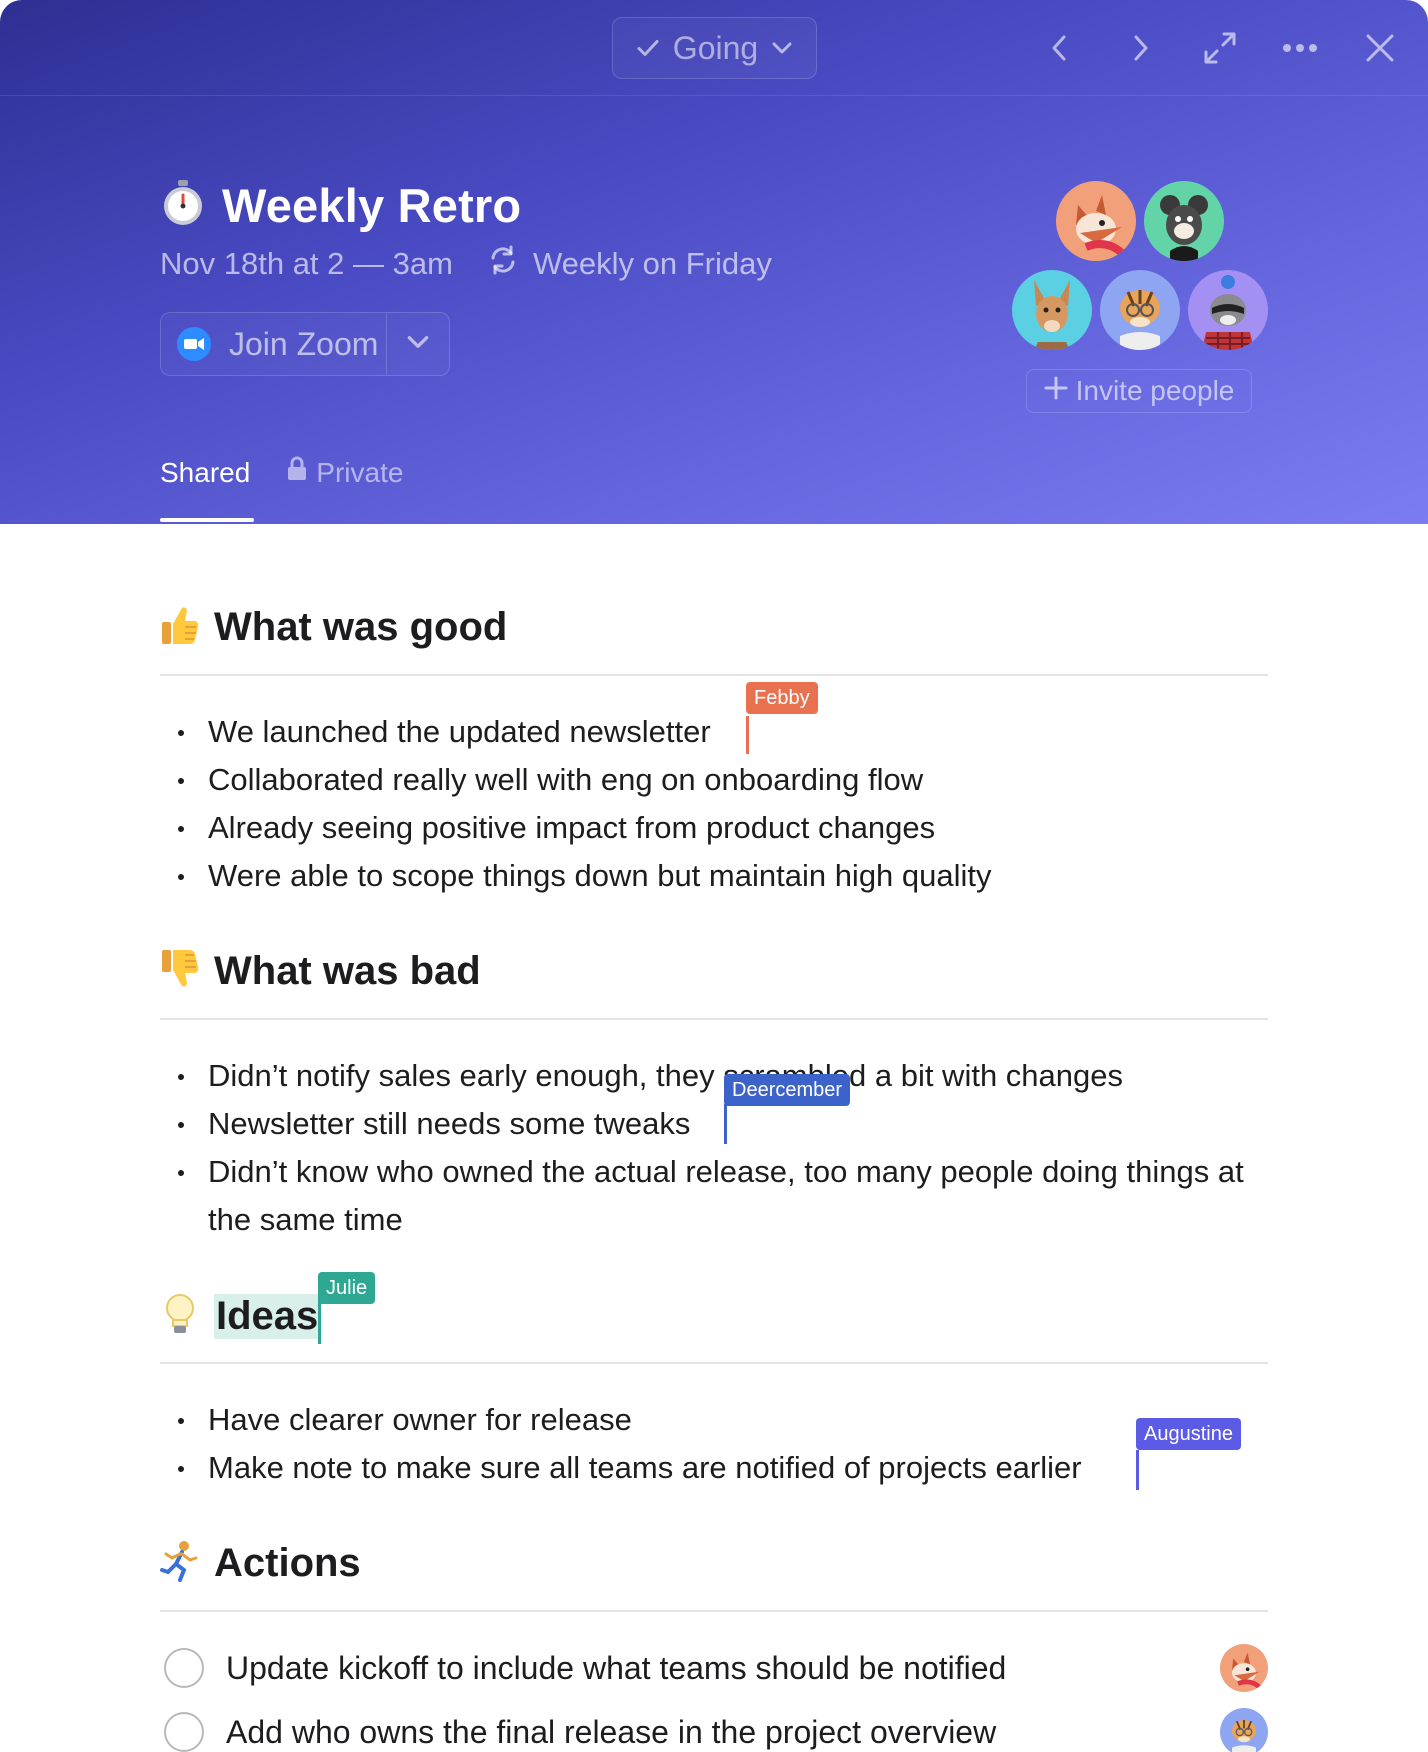  I want to click on tab-label: Private, so click(360, 472).